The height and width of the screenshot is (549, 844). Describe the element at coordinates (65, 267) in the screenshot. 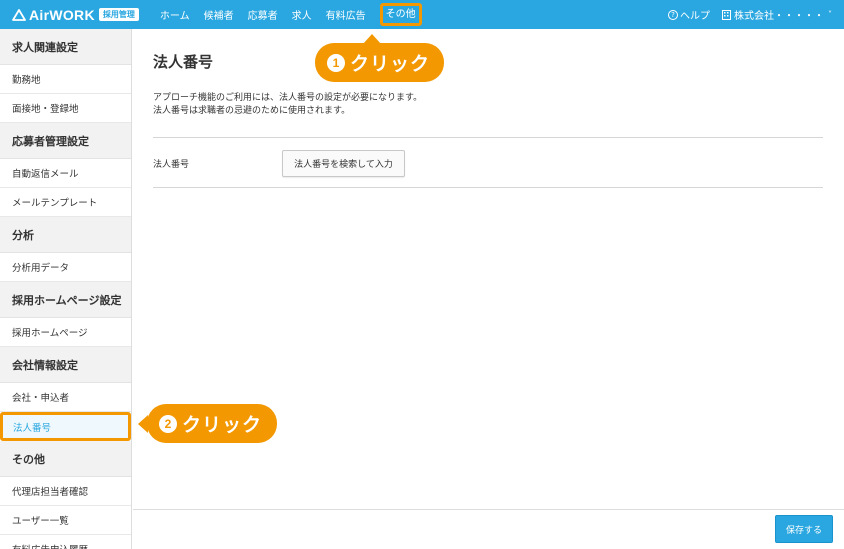

I see `sidebar-item-analytics-data: 分析用データ` at that location.